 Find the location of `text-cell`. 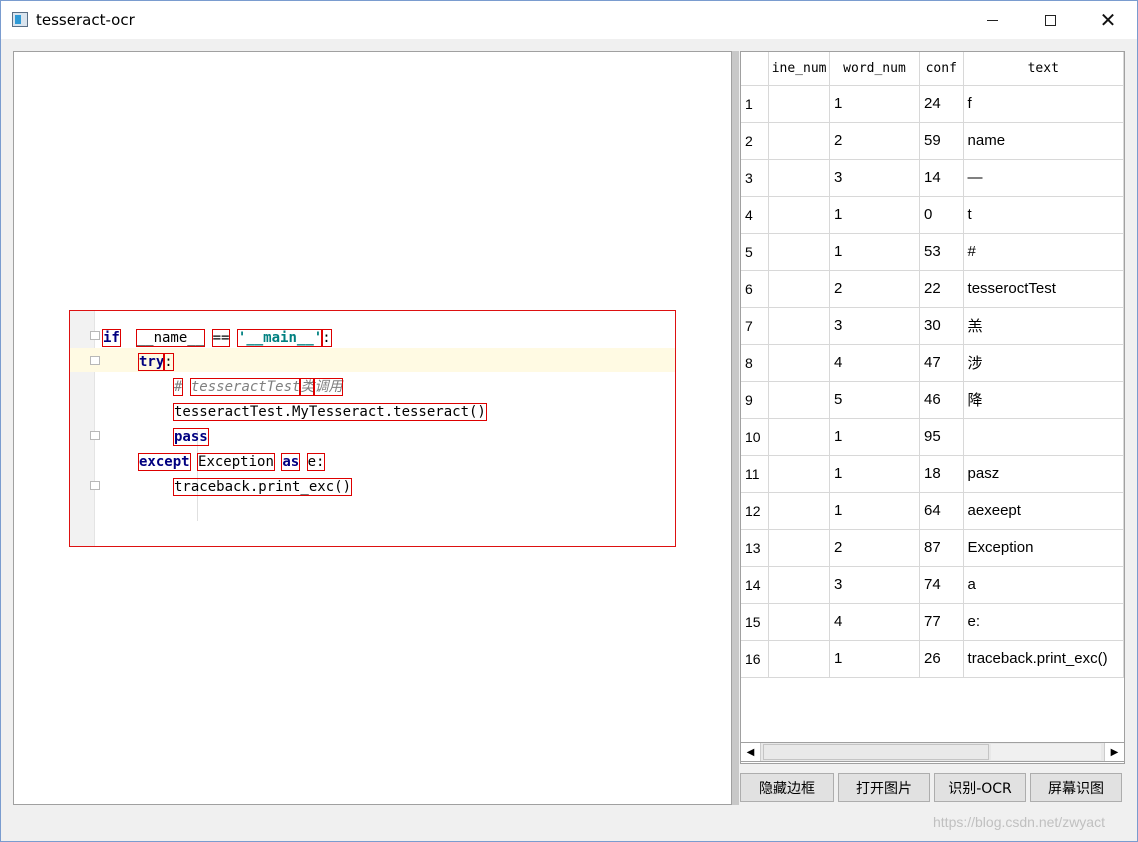

text-cell is located at coordinates (1043, 437).